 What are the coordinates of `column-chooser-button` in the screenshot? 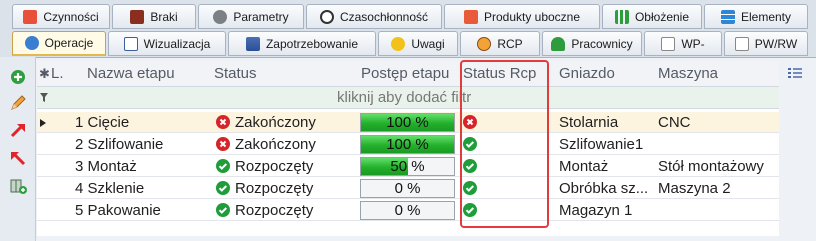 It's located at (795, 76).